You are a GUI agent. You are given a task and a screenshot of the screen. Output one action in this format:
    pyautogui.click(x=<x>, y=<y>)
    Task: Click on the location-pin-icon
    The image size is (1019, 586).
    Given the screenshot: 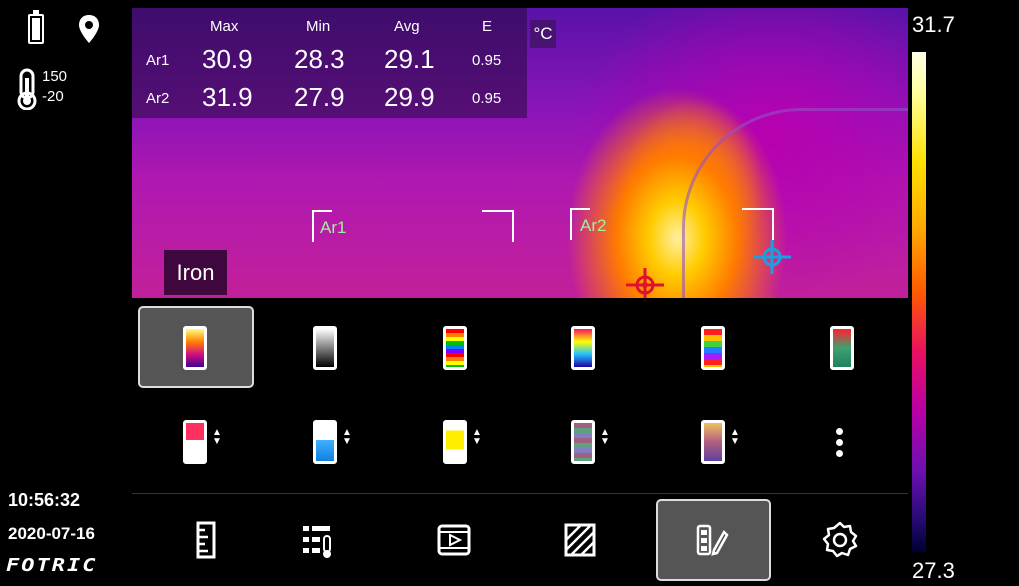 What is the action you would take?
    pyautogui.click(x=89, y=29)
    